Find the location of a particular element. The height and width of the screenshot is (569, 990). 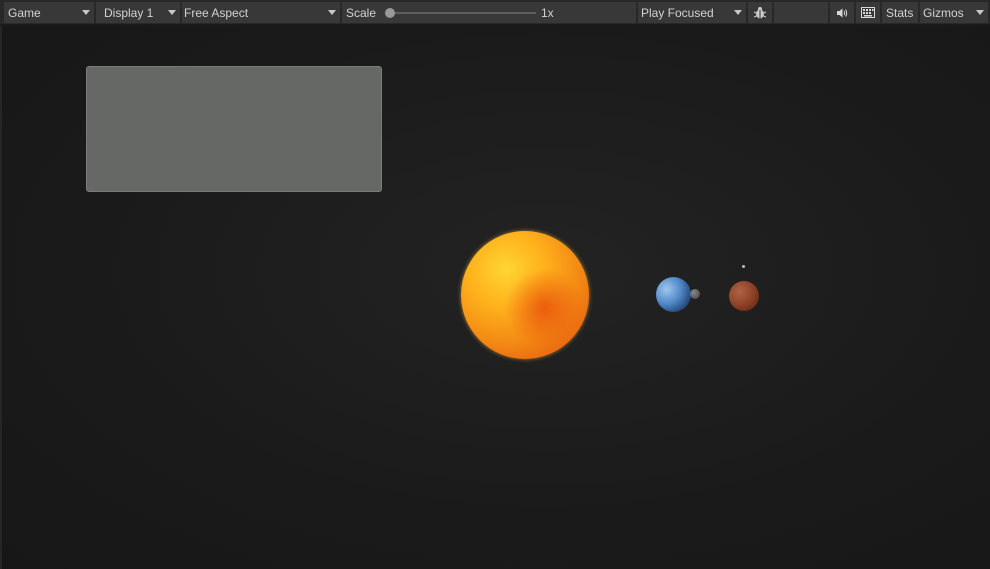

game-view-dropdown: Game is located at coordinates (49, 12).